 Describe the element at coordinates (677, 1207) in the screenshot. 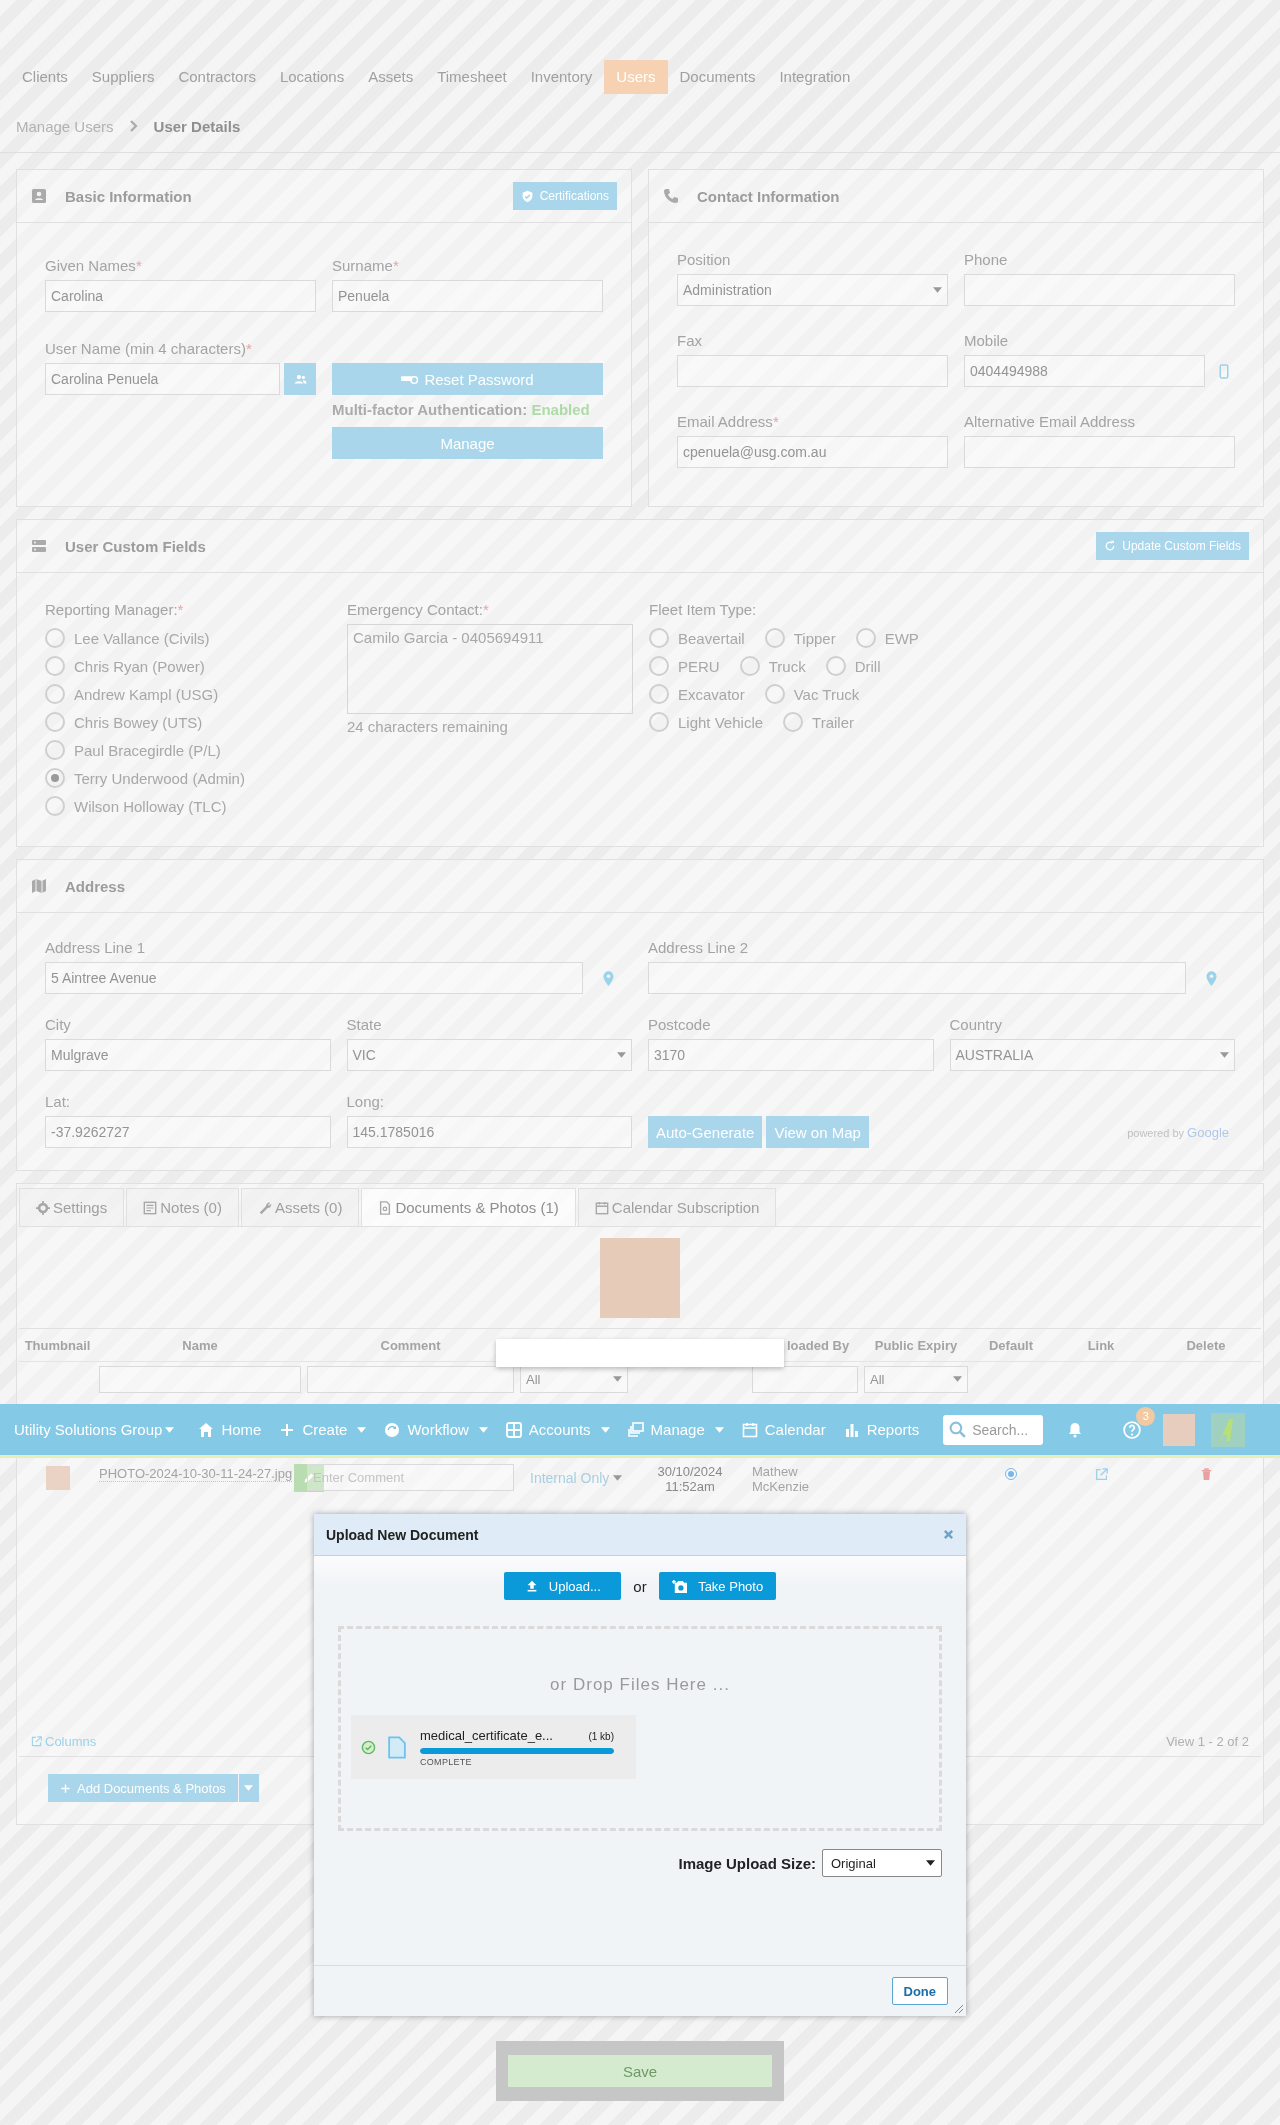

I see `tab: Calendar Subscription` at that location.